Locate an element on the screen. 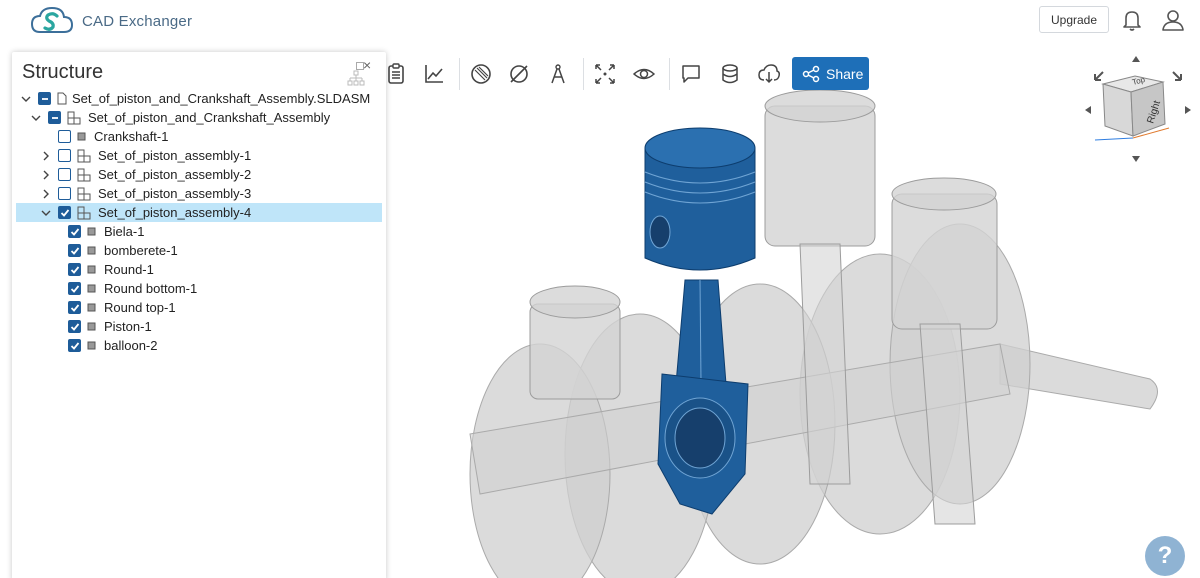  tree-row: Set_of_piston_assembly-4 is located at coordinates (199, 212).